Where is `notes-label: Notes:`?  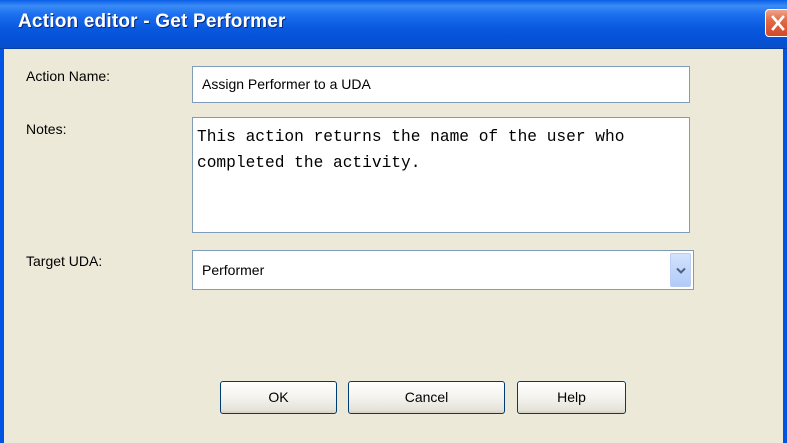
notes-label: Notes: is located at coordinates (46, 129).